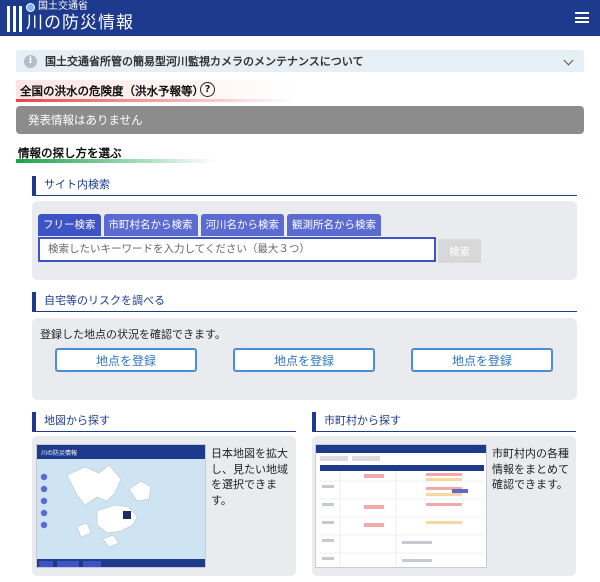  I want to click on maintenance-notice: i 国土交通省所管の簡易型河川監視カメラのメンテナンスについて, so click(300, 61).